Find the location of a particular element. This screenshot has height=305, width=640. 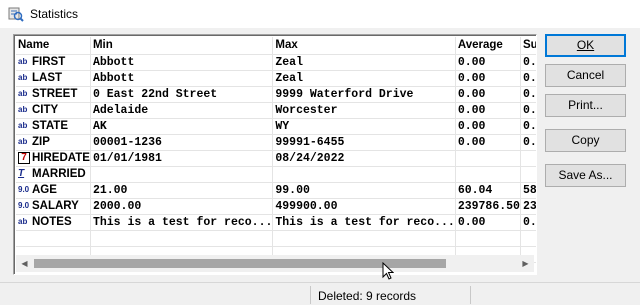

column-header-sum: Sum is located at coordinates (528, 46).